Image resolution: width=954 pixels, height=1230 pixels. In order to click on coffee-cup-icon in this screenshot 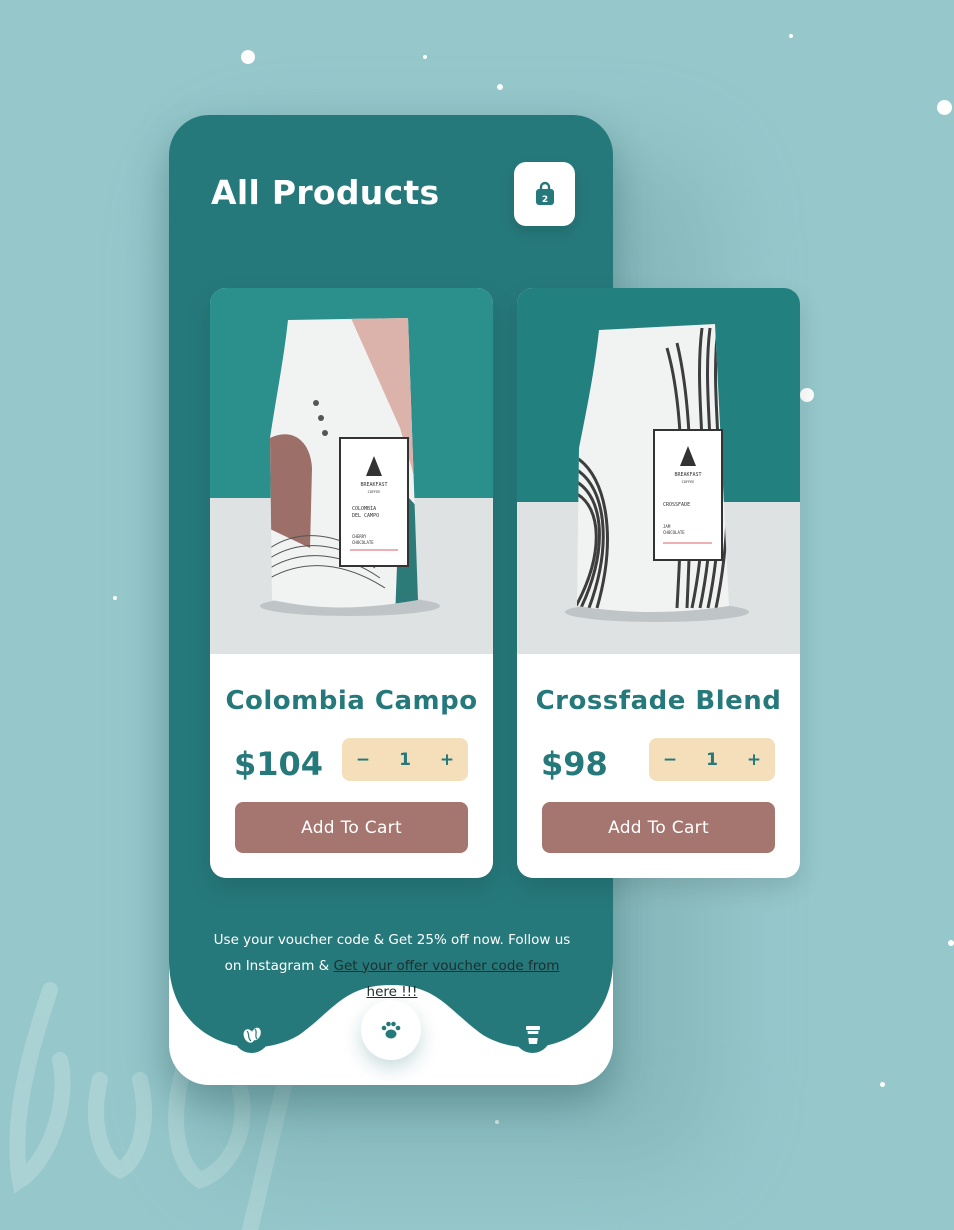, I will do `click(532, 1034)`.